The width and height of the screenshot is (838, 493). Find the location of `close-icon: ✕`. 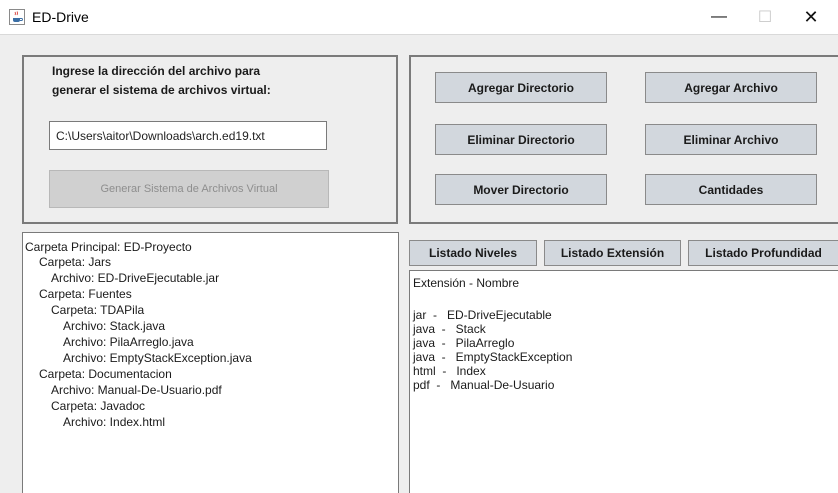

close-icon: ✕ is located at coordinates (811, 16).